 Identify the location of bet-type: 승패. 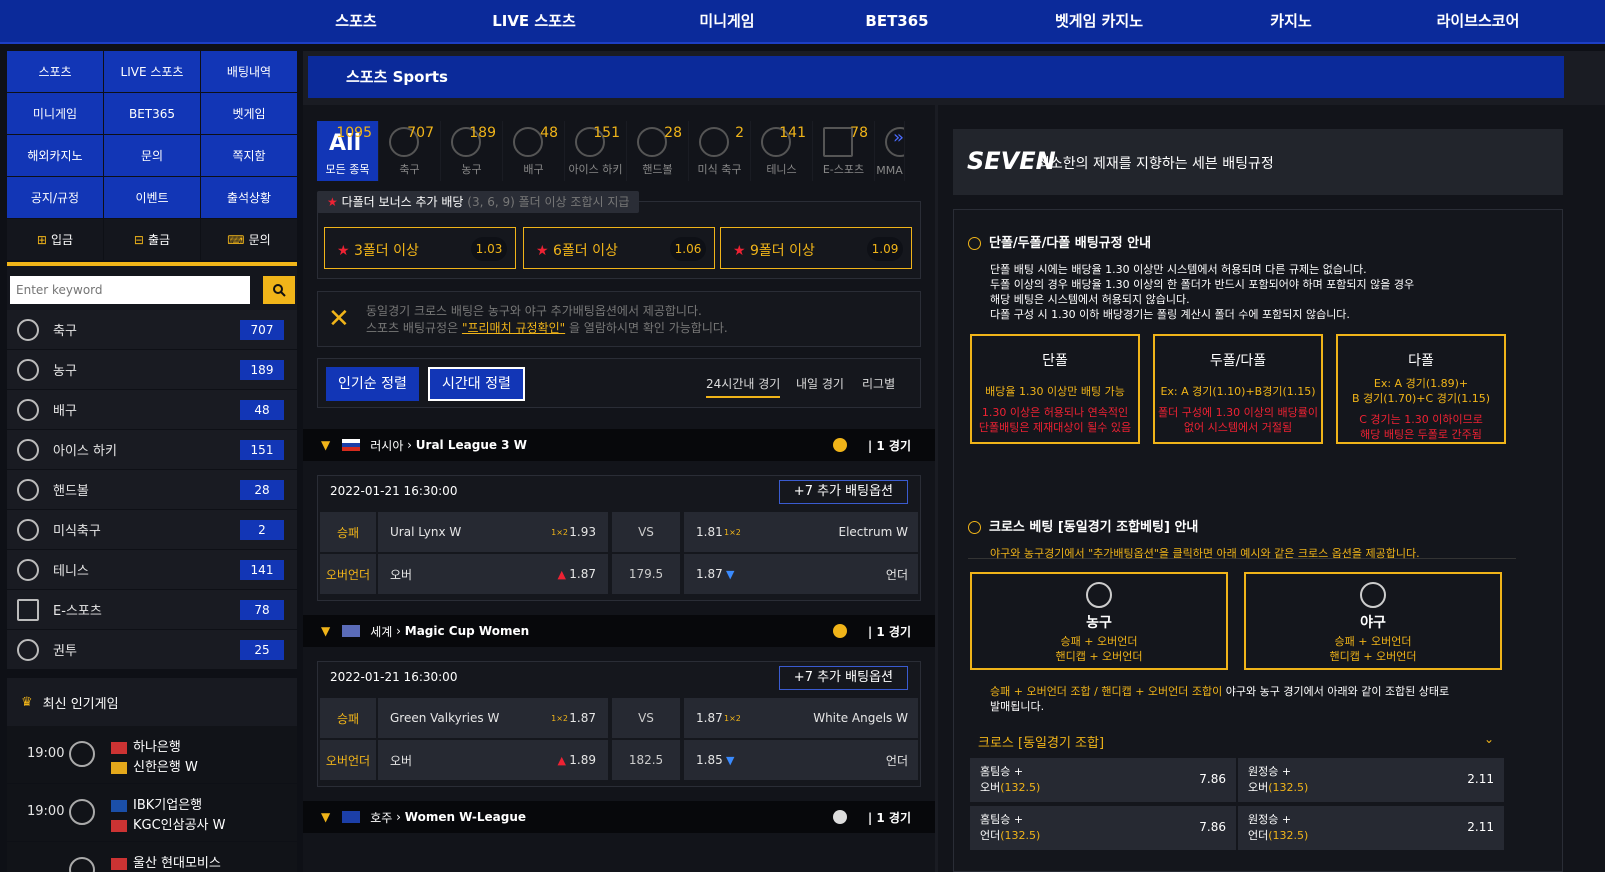
(348, 718).